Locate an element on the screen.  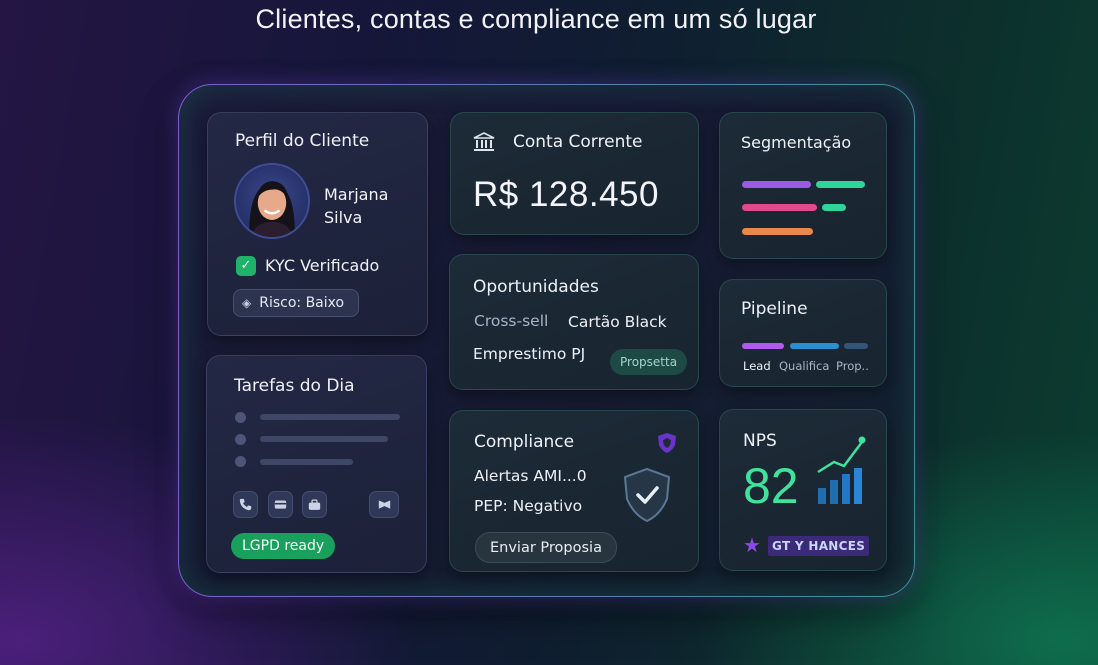
checking-account-card: Conta Corrente R$ 128.450 is located at coordinates (574, 173).